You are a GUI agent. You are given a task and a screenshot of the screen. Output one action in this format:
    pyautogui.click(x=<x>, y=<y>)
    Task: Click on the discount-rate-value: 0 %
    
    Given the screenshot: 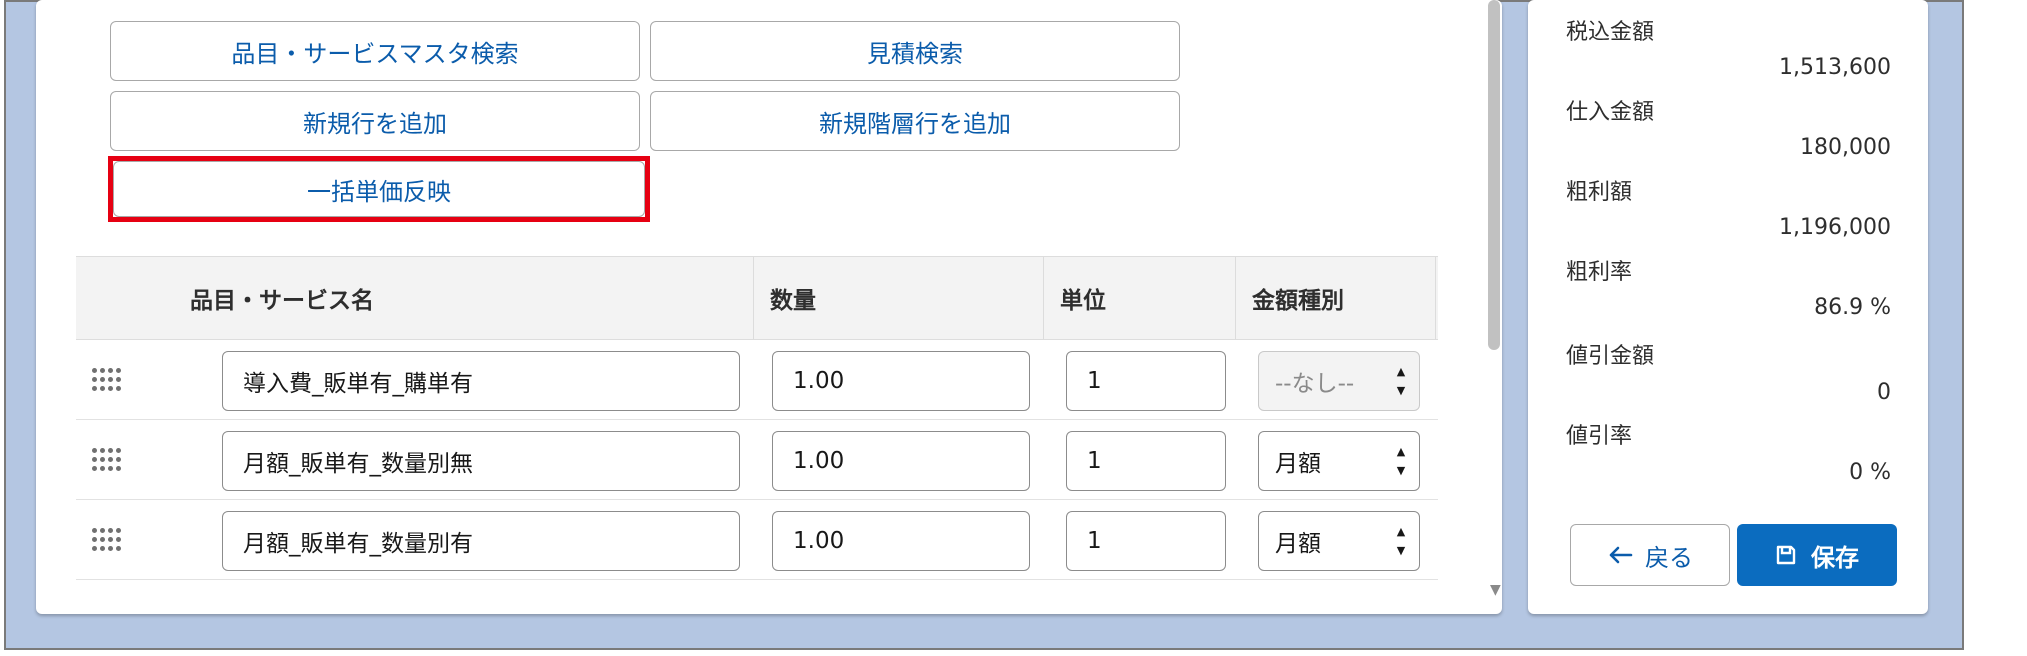 What is the action you would take?
    pyautogui.click(x=1870, y=472)
    